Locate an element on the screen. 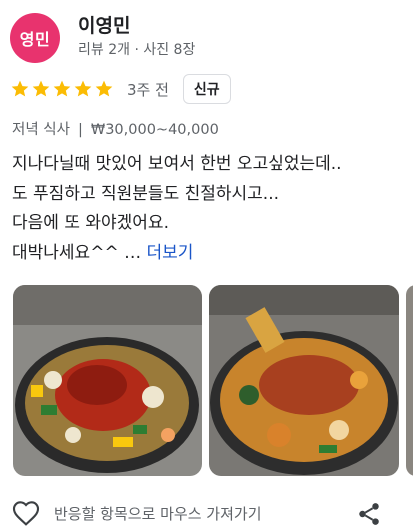 The image size is (413, 531). reaction-hint: 반응할 항목으로 마우스 가져가기 is located at coordinates (158, 513).